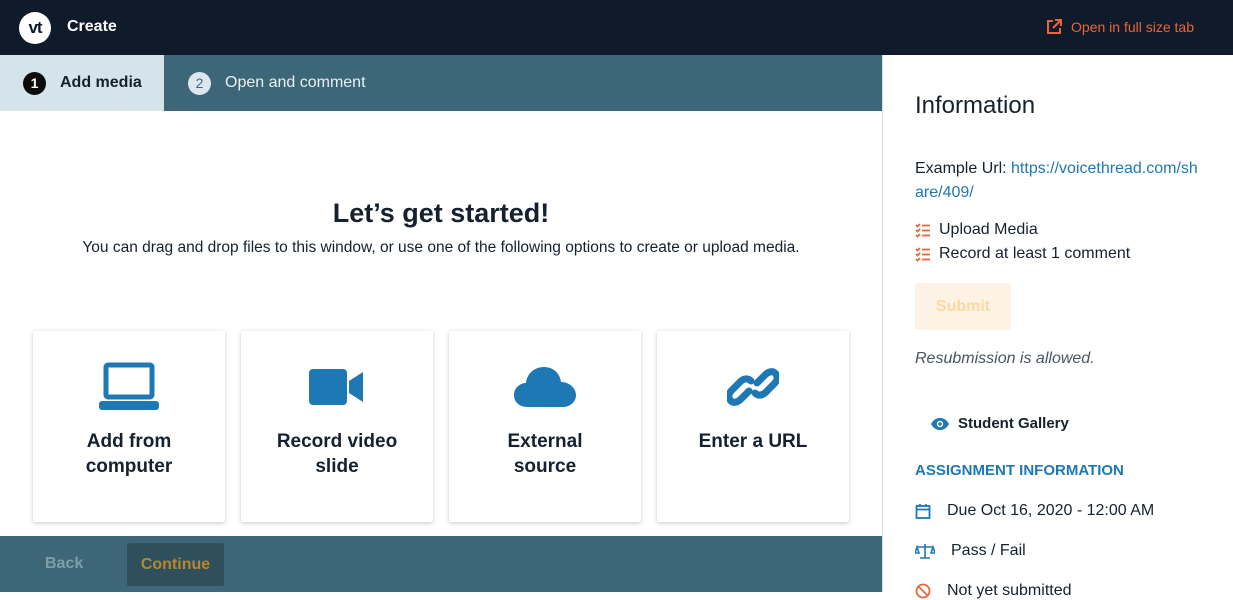 The width and height of the screenshot is (1233, 600). What do you see at coordinates (295, 82) in the screenshot?
I see `step-label-open-and-comment: Open and comment` at bounding box center [295, 82].